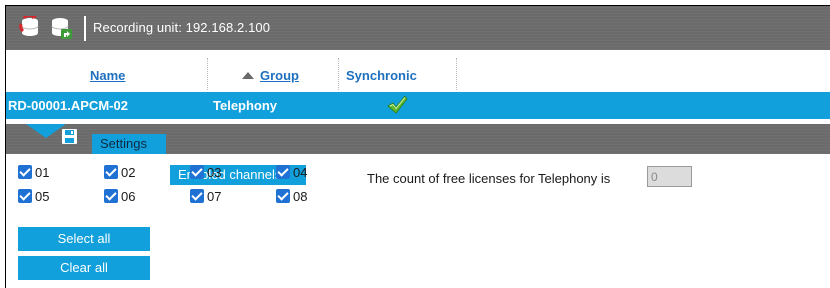  What do you see at coordinates (214, 172) in the screenshot?
I see `channel-label: 03` at bounding box center [214, 172].